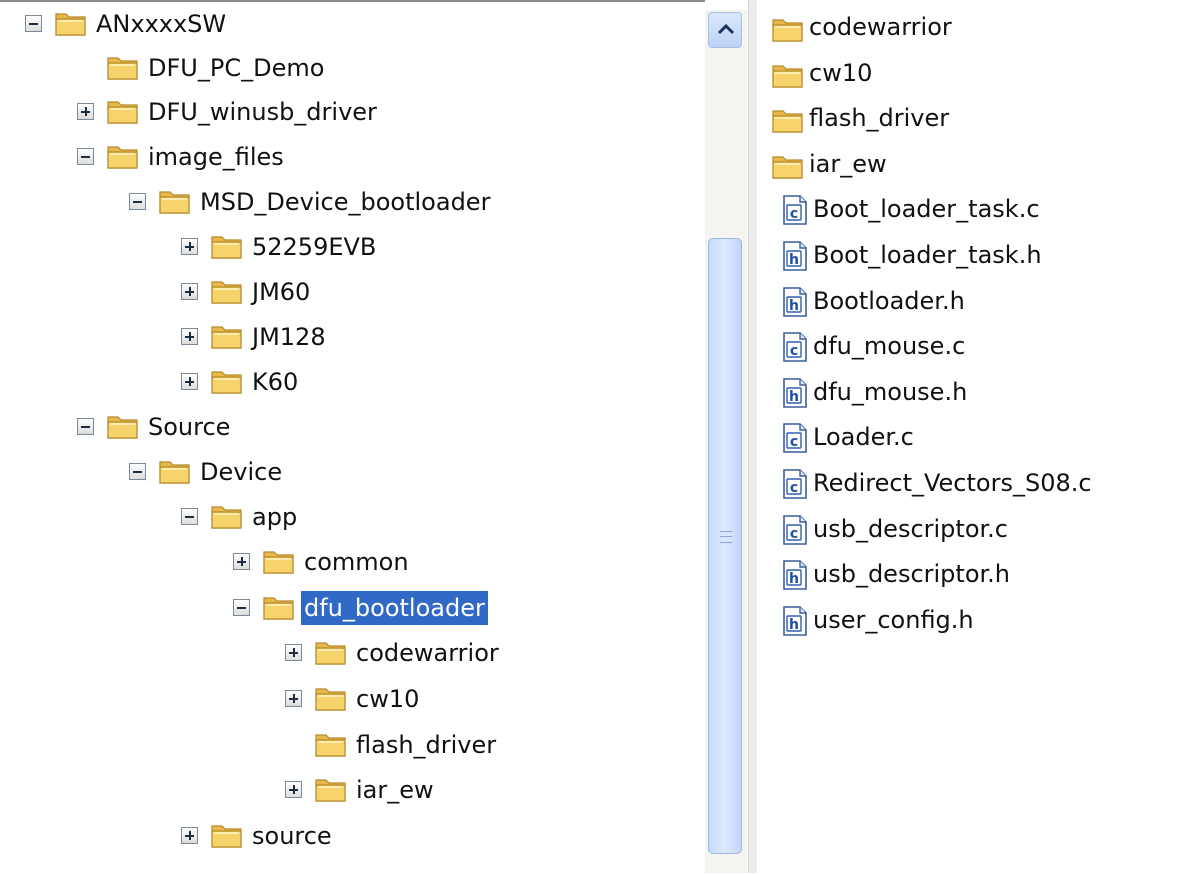  Describe the element at coordinates (848, 163) in the screenshot. I see `file-name: iar_ew` at that location.